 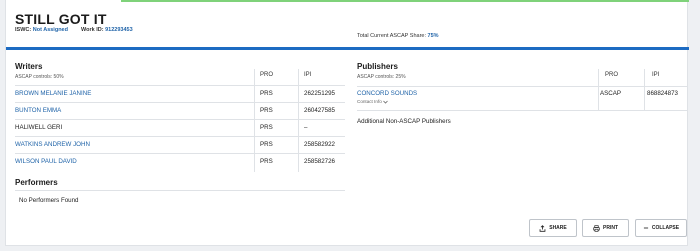 I want to click on minus-icon, so click(x=645, y=228).